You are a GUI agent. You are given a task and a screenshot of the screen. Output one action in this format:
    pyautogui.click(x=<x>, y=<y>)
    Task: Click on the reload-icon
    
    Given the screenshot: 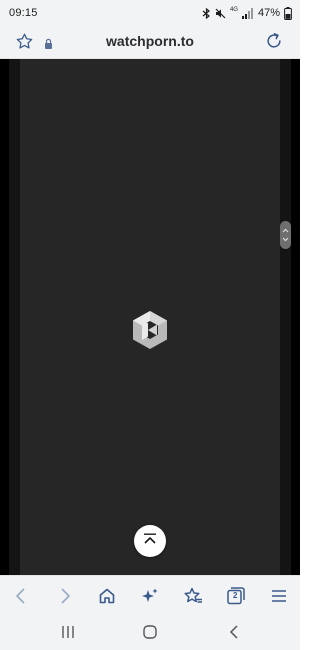 What is the action you would take?
    pyautogui.click(x=274, y=43)
    